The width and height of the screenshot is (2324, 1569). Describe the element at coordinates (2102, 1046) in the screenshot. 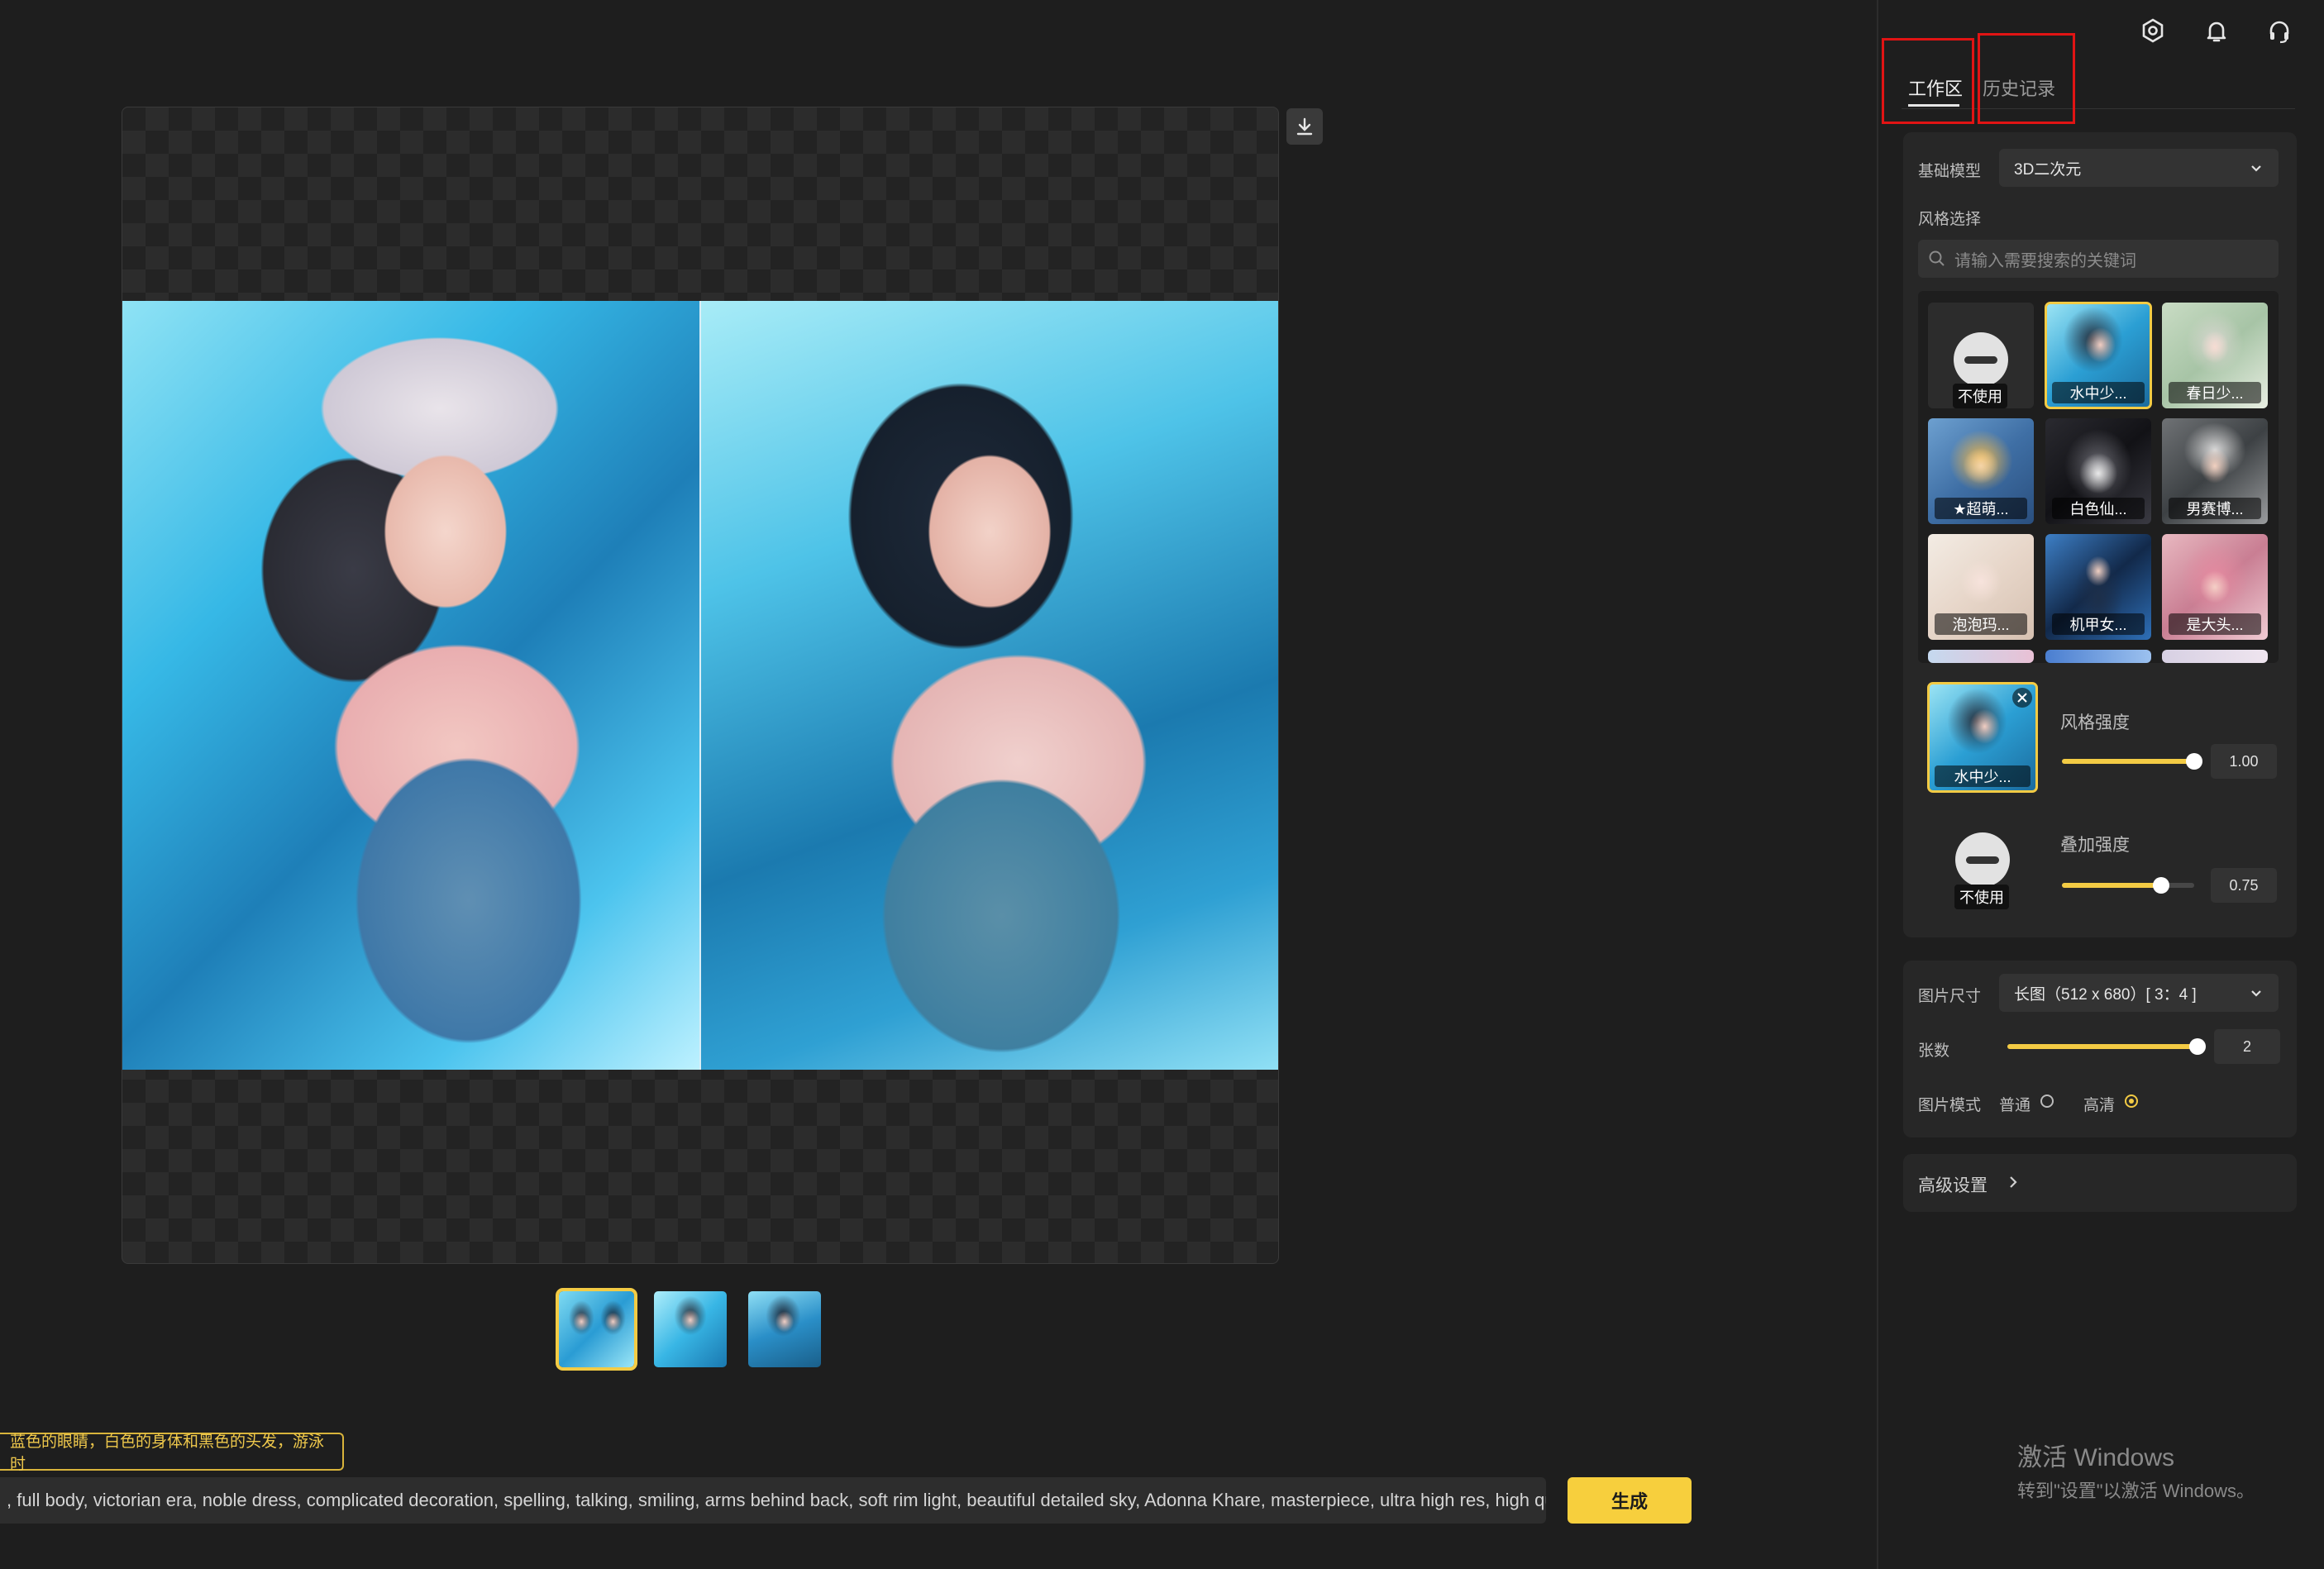

I see `count-fill` at that location.